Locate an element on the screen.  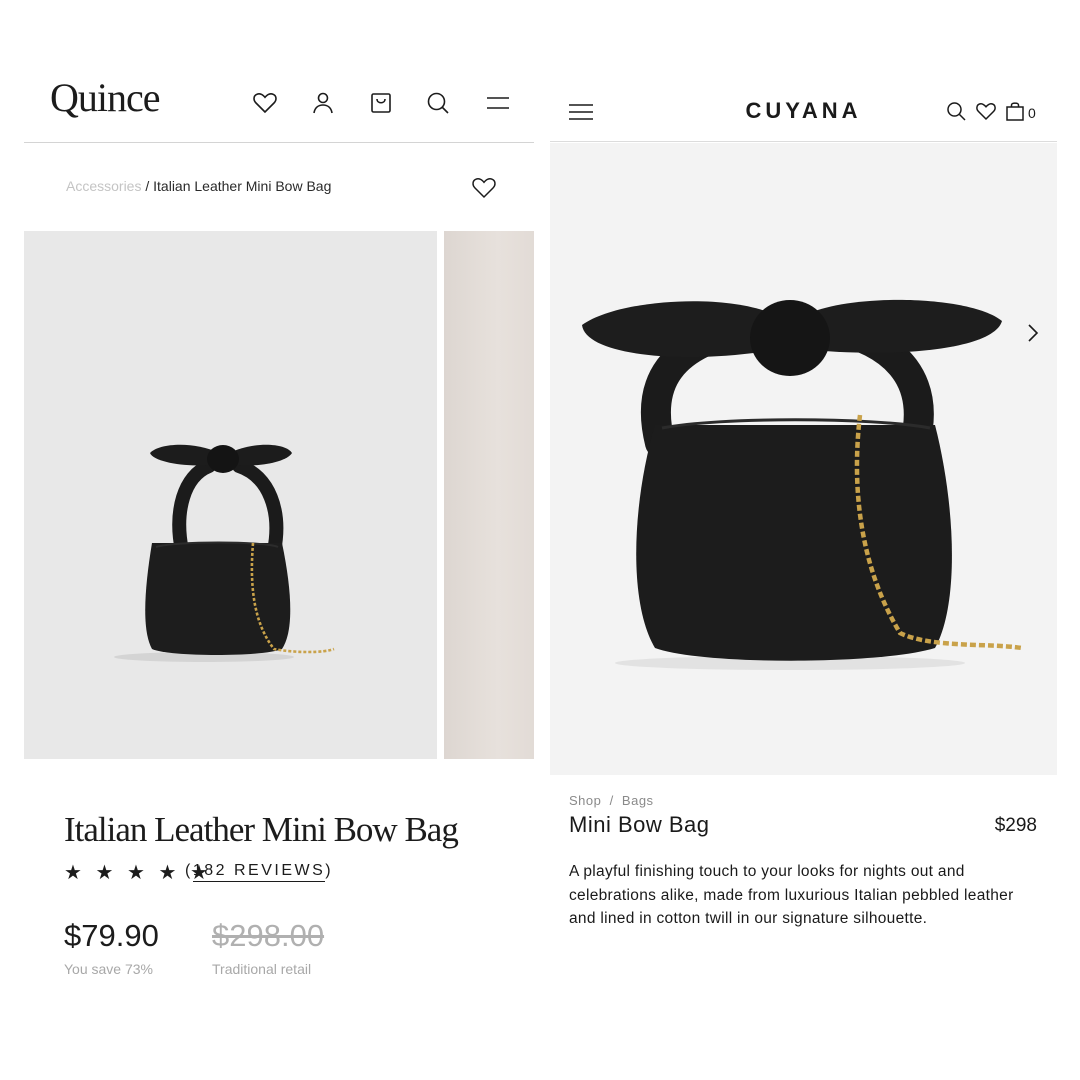
quince-logo: Quince is located at coordinates (105, 97).